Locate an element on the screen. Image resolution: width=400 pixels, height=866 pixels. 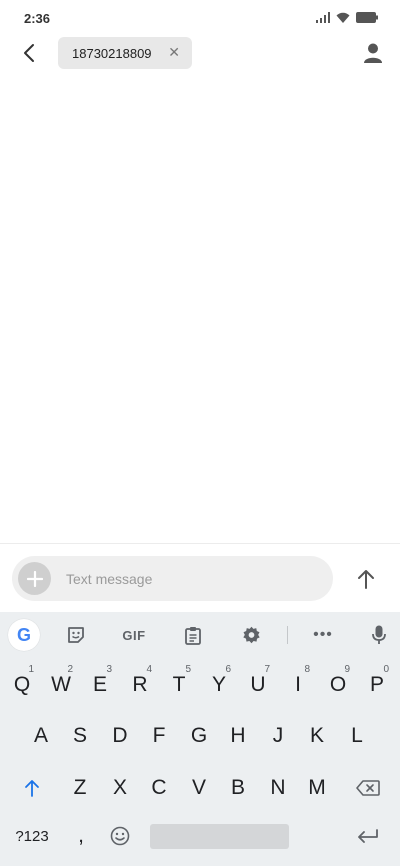
gif-button: GIF is located at coordinates (134, 635).